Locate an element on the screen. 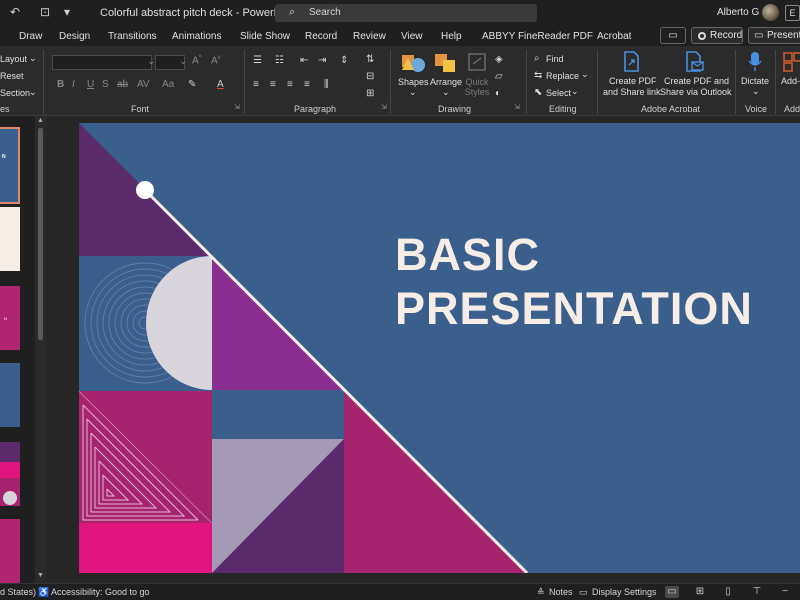  create-pdf-share-outlook-button: Create PDF and Share via Outlook is located at coordinates (695, 75).